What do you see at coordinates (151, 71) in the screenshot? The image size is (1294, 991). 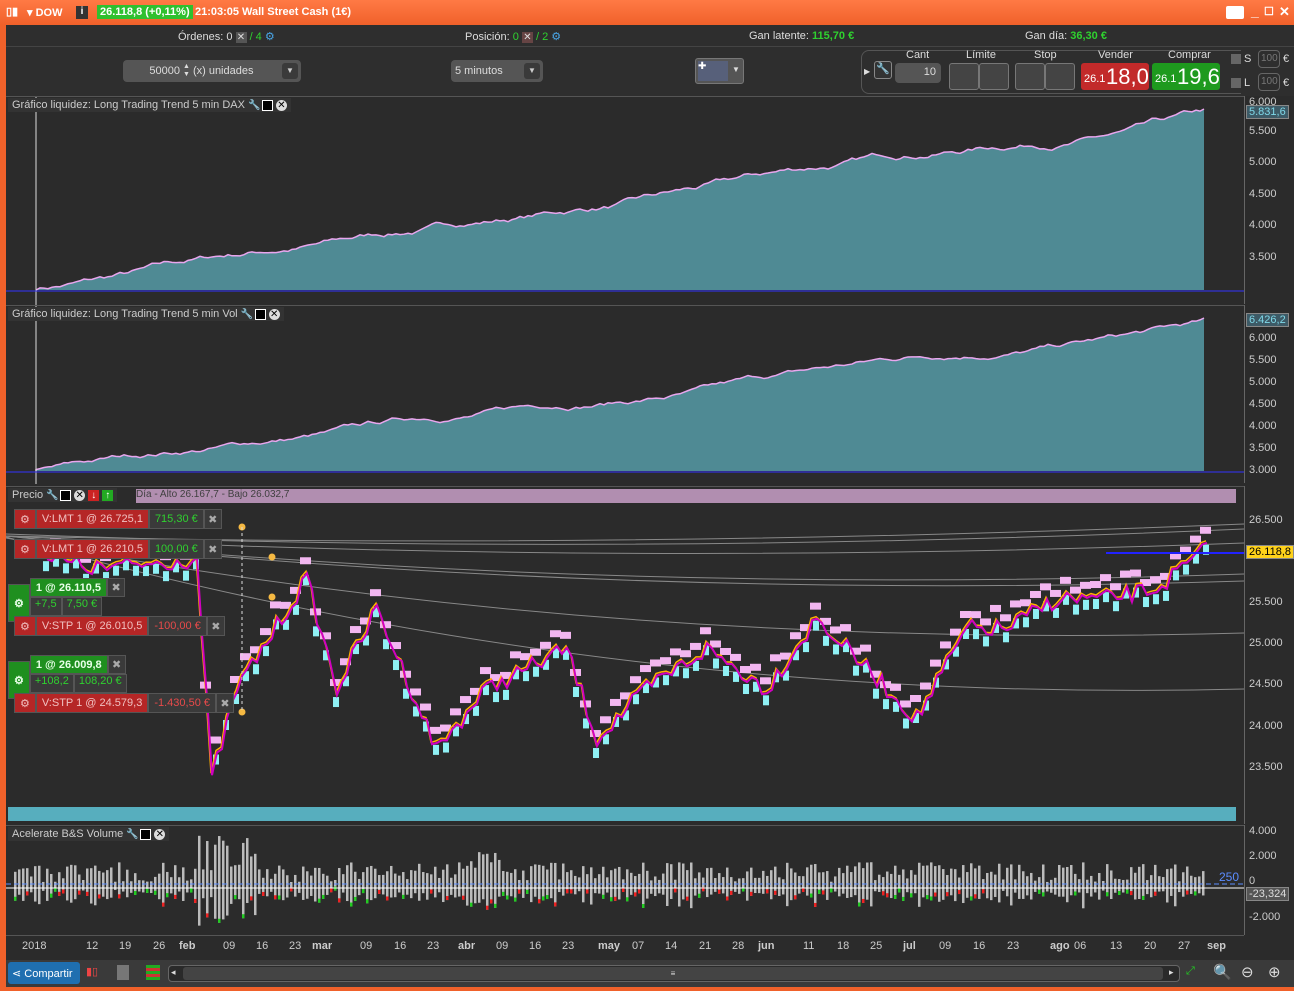 I see `quantity-input: 50000` at bounding box center [151, 71].